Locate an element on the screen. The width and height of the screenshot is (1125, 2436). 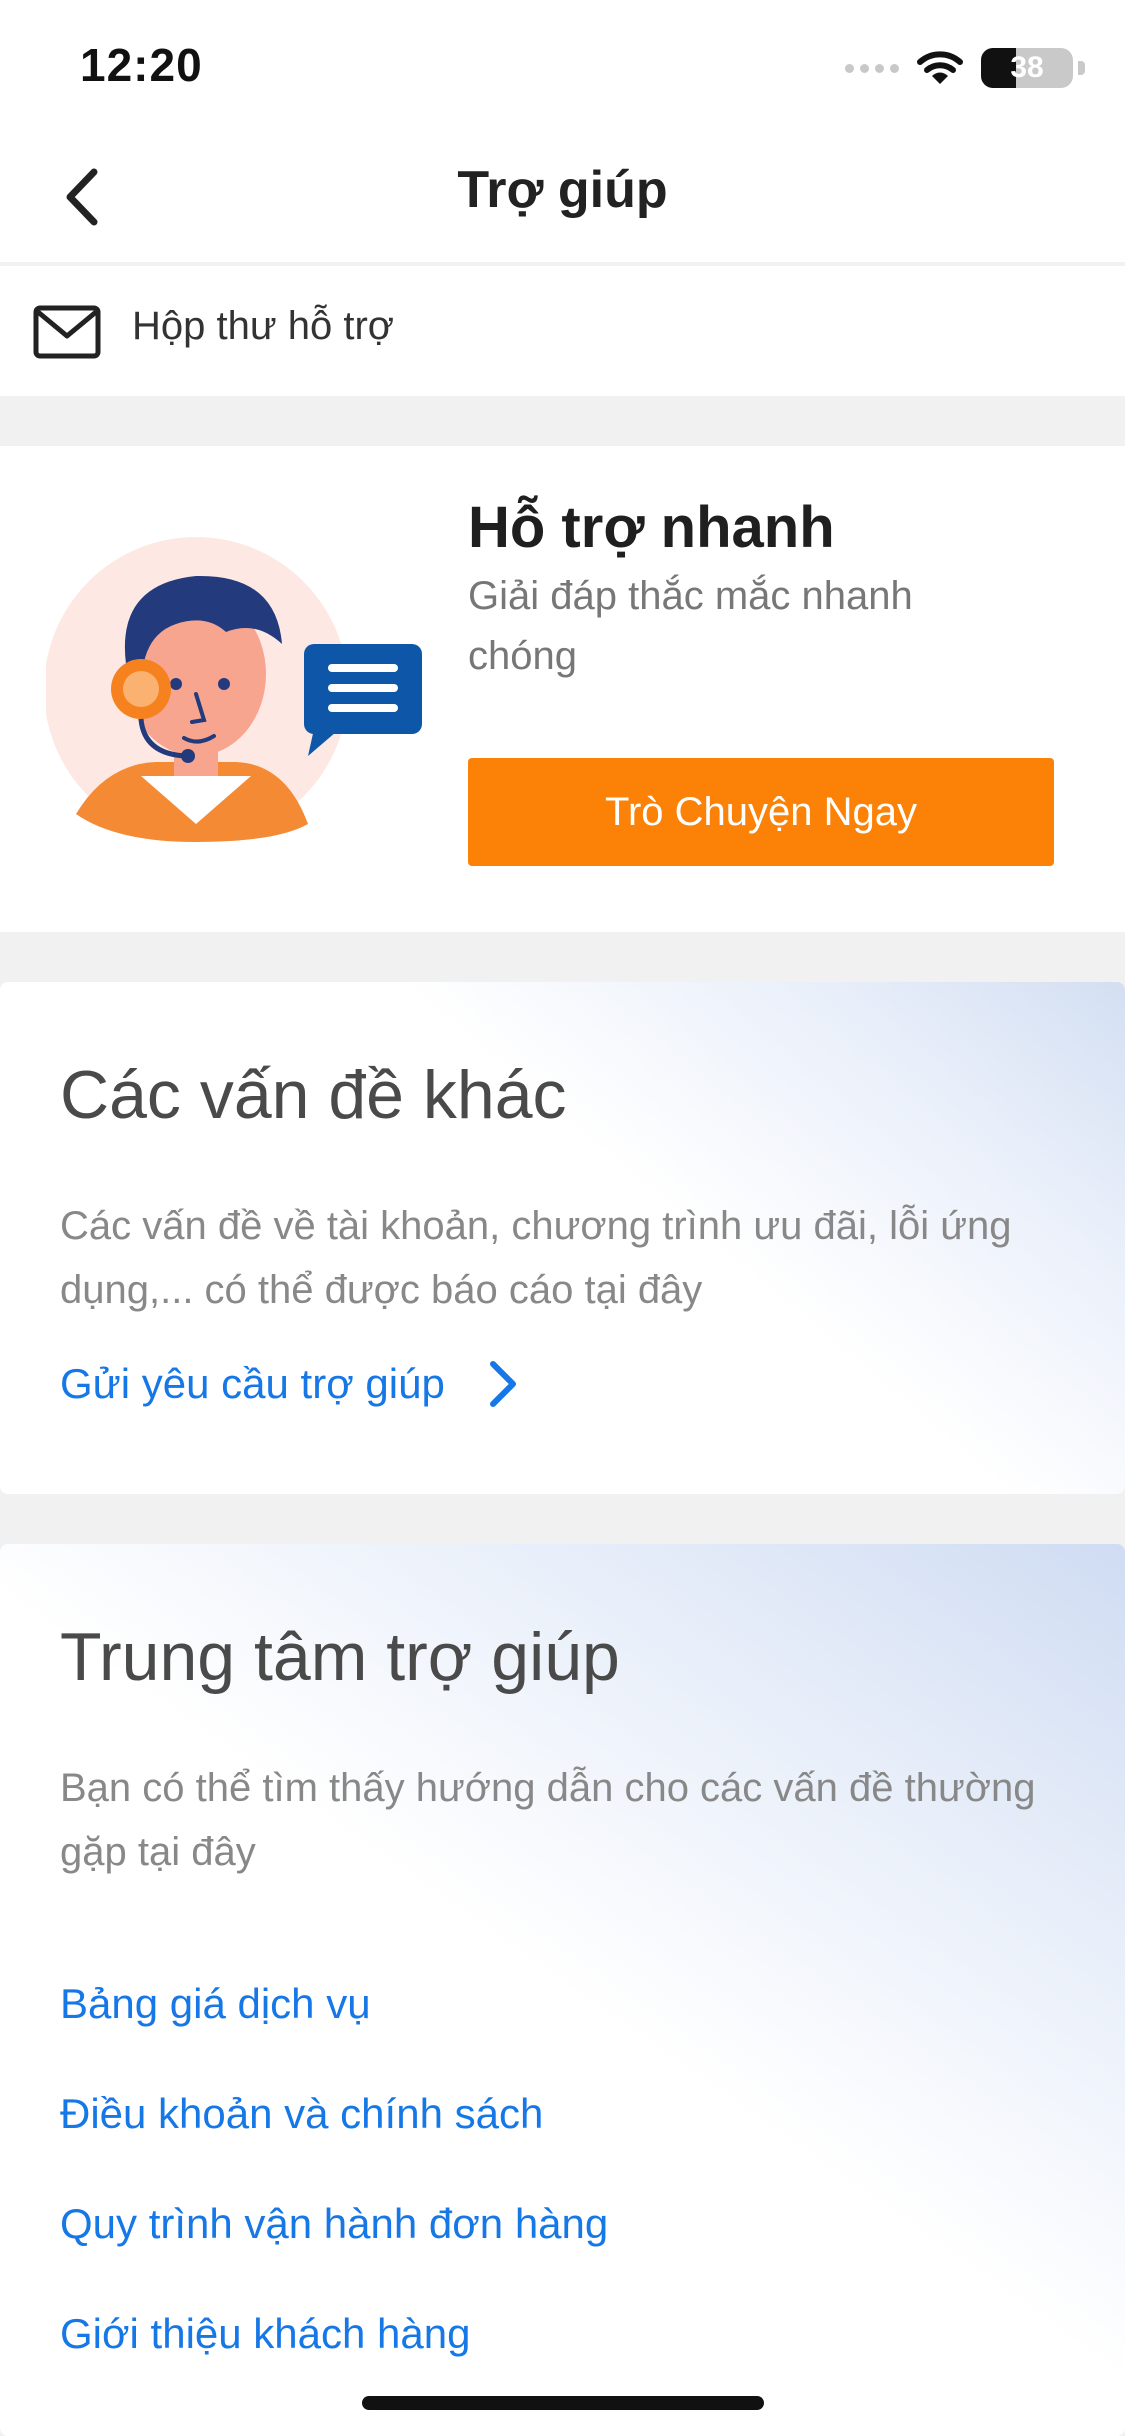
page-title: Trợ giúp is located at coordinates (562, 190).